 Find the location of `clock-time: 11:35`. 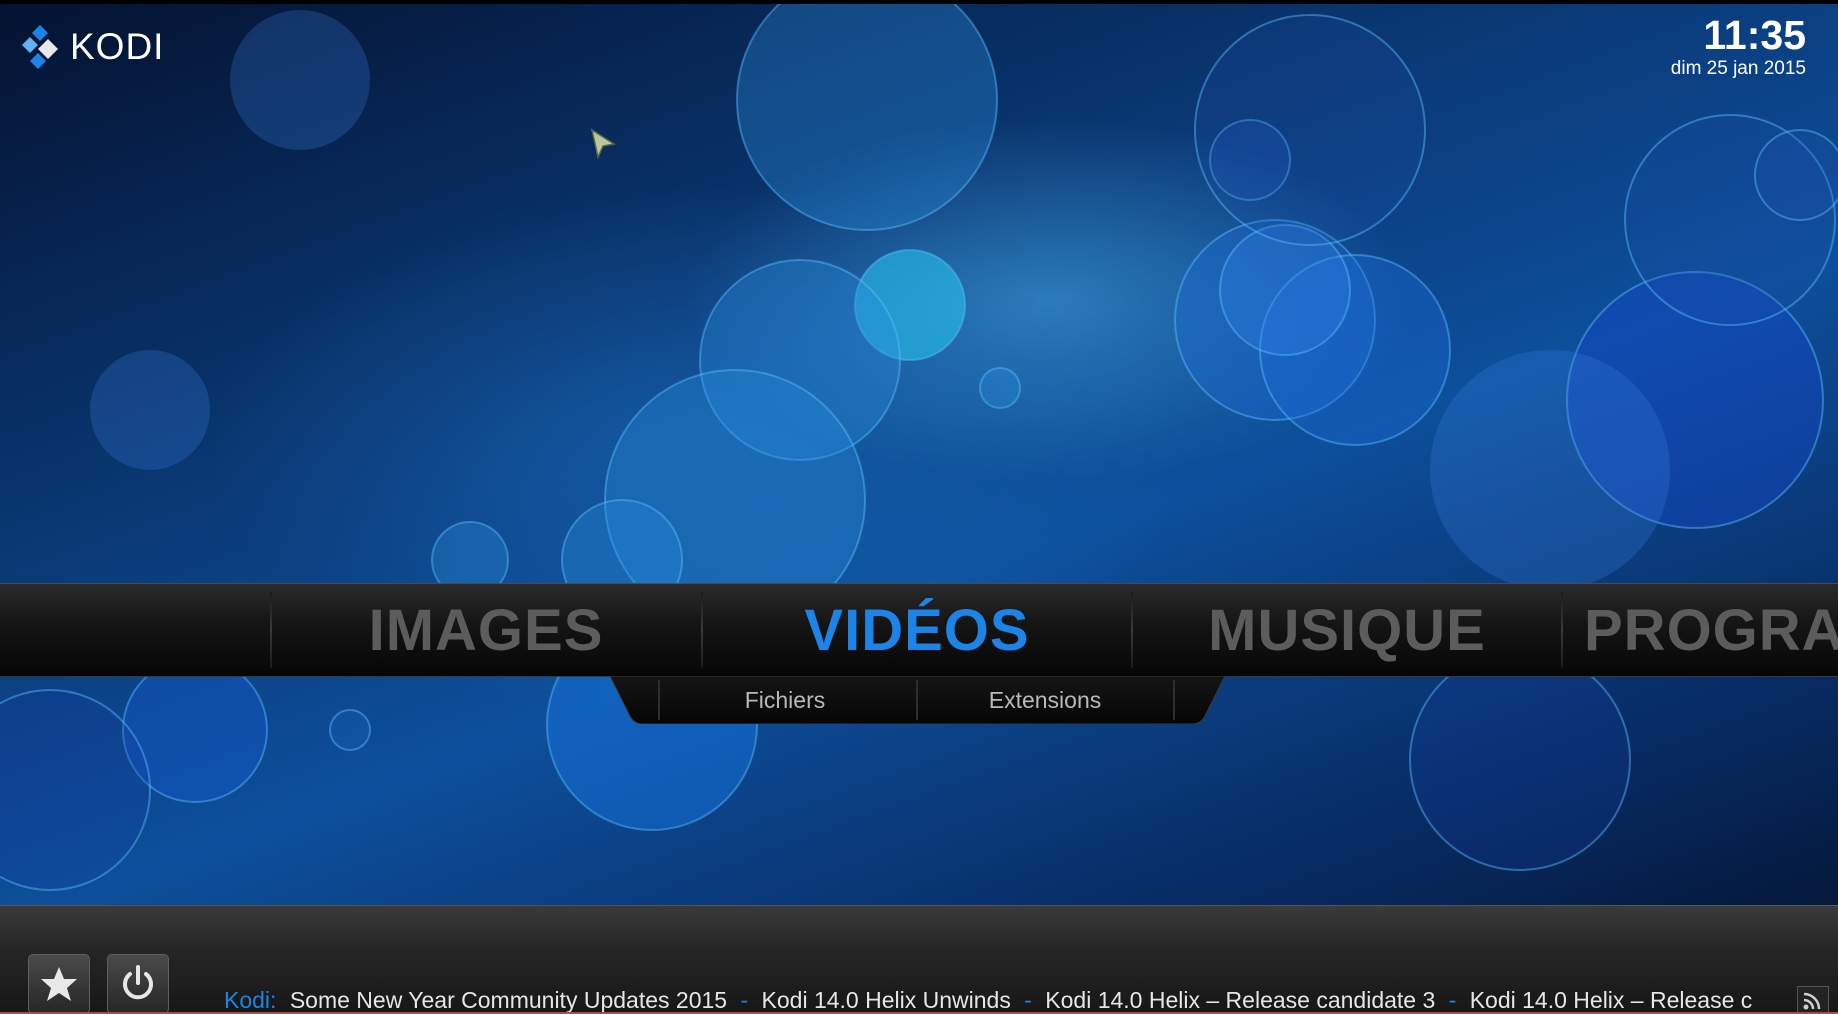

clock-time: 11:35 is located at coordinates (1754, 35).